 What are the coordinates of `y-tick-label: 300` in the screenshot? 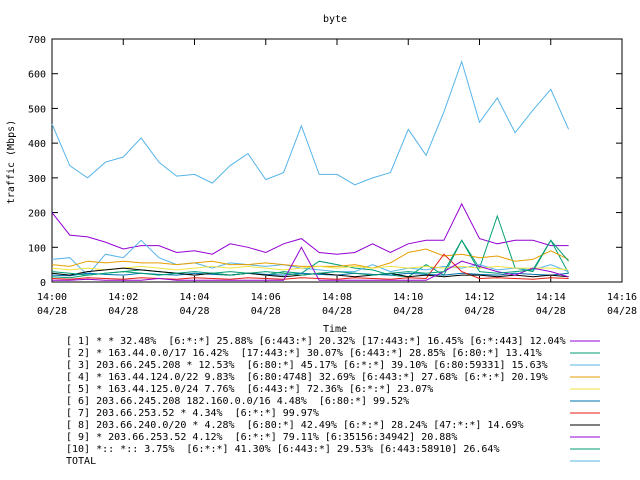 It's located at (37, 179).